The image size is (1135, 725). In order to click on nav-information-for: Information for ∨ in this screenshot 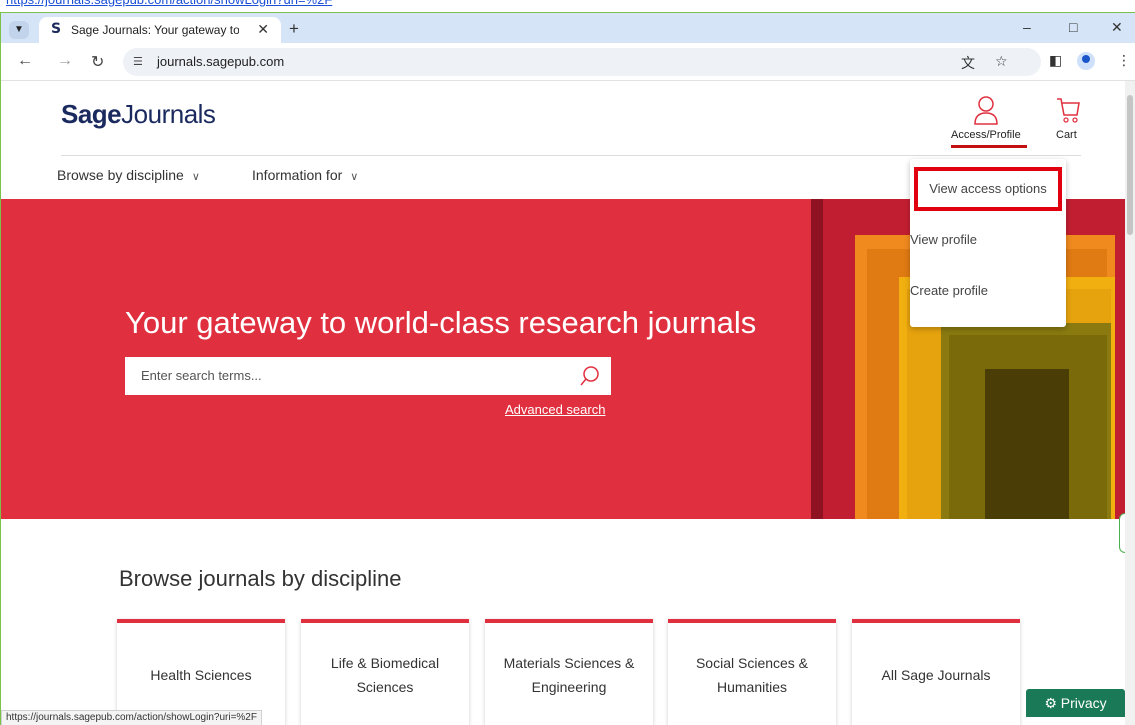, I will do `click(305, 175)`.